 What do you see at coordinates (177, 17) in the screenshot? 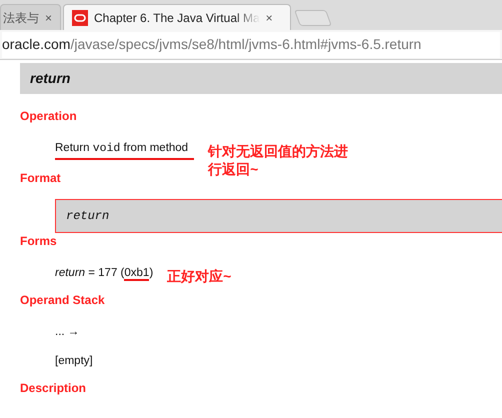
I see `browser-tab: Chapter 6. The Java Virtual Ma ×` at bounding box center [177, 17].